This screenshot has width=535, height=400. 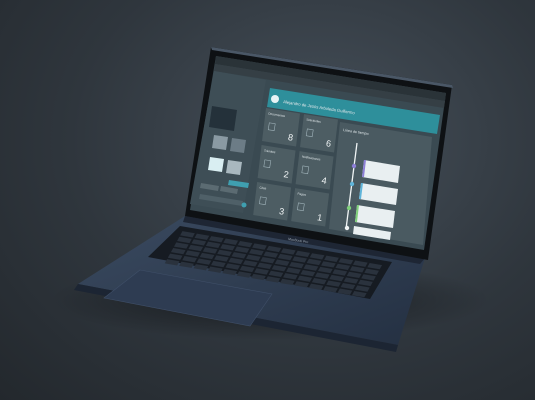 What do you see at coordinates (380, 183) in the screenshot?
I see `timeline-panel` at bounding box center [380, 183].